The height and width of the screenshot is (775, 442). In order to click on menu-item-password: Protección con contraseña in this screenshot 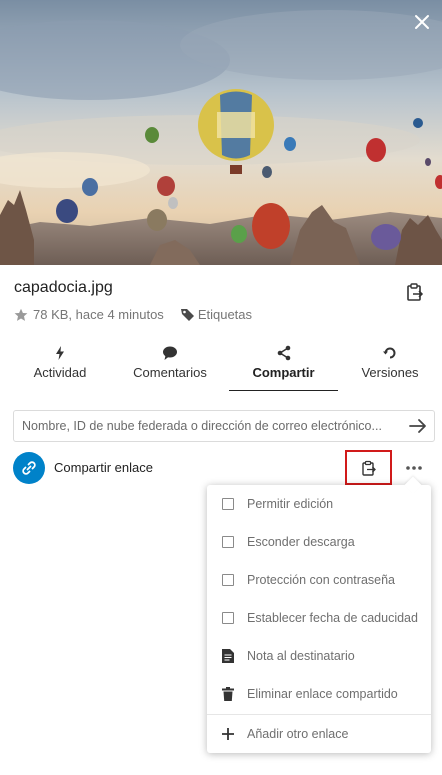, I will do `click(319, 580)`.